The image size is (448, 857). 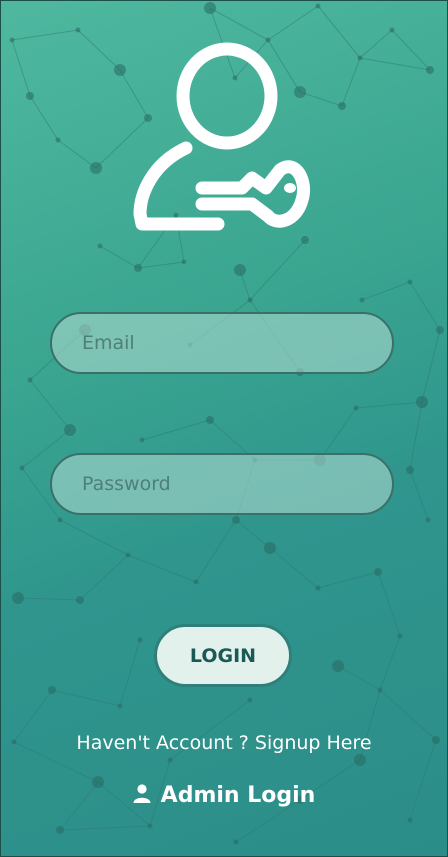 I want to click on email-field, so click(x=222, y=343).